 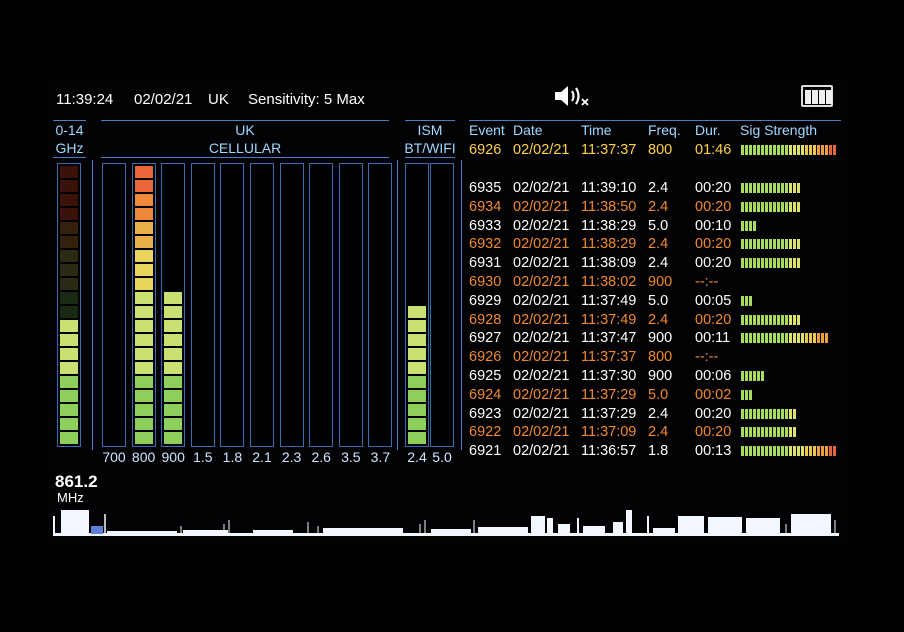 I want to click on col-dur: Dur., so click(x=708, y=130).